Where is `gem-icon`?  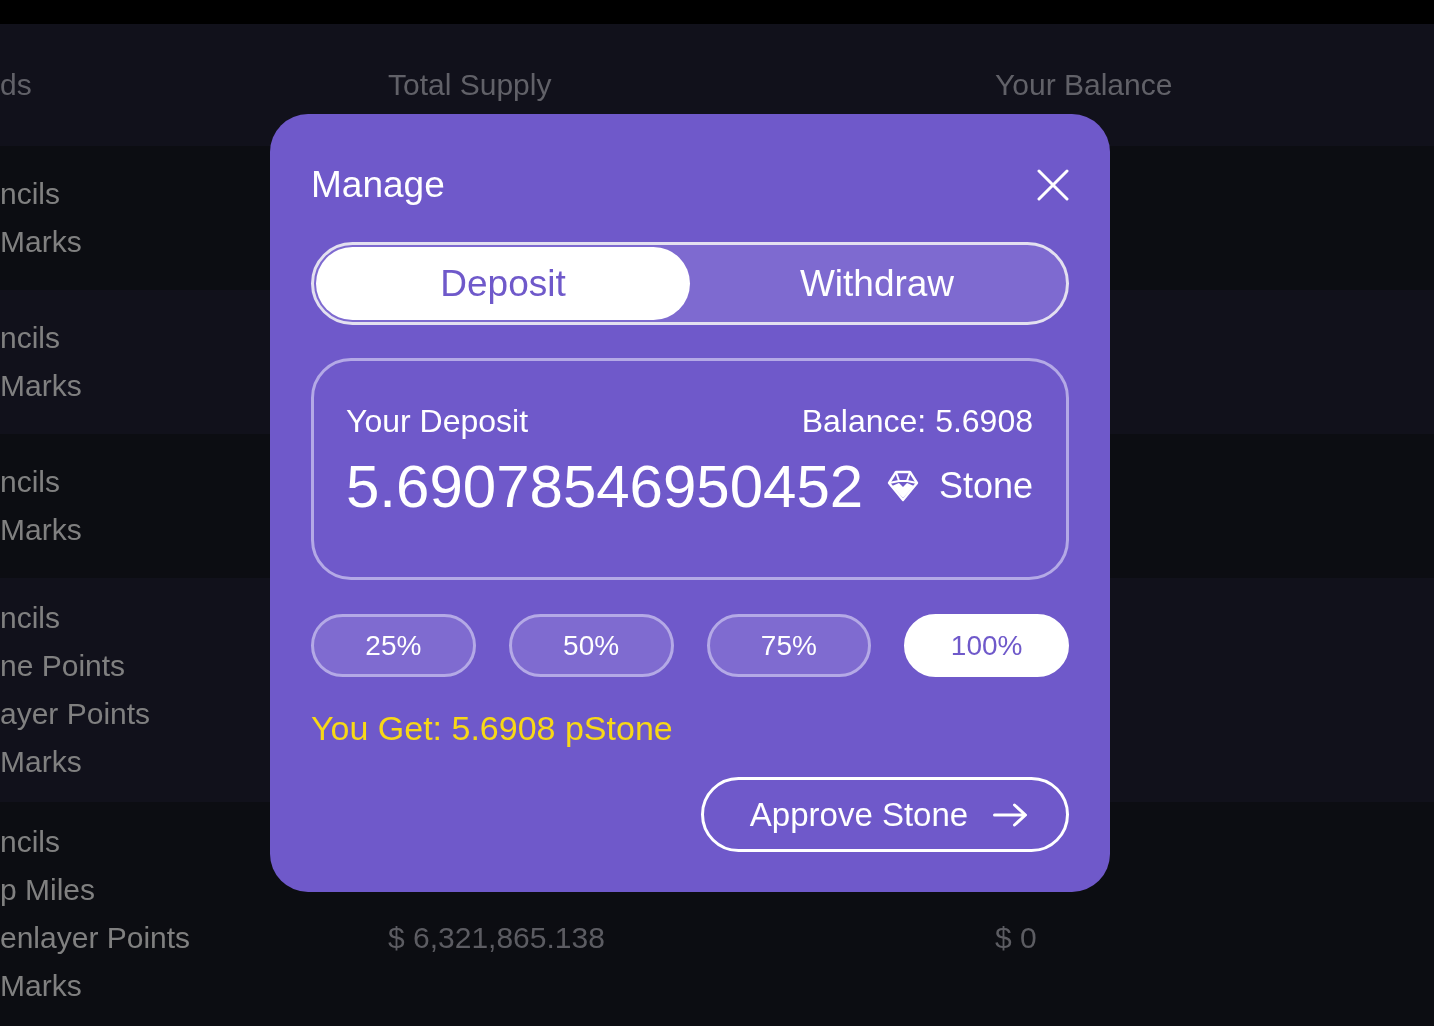
gem-icon is located at coordinates (902, 486).